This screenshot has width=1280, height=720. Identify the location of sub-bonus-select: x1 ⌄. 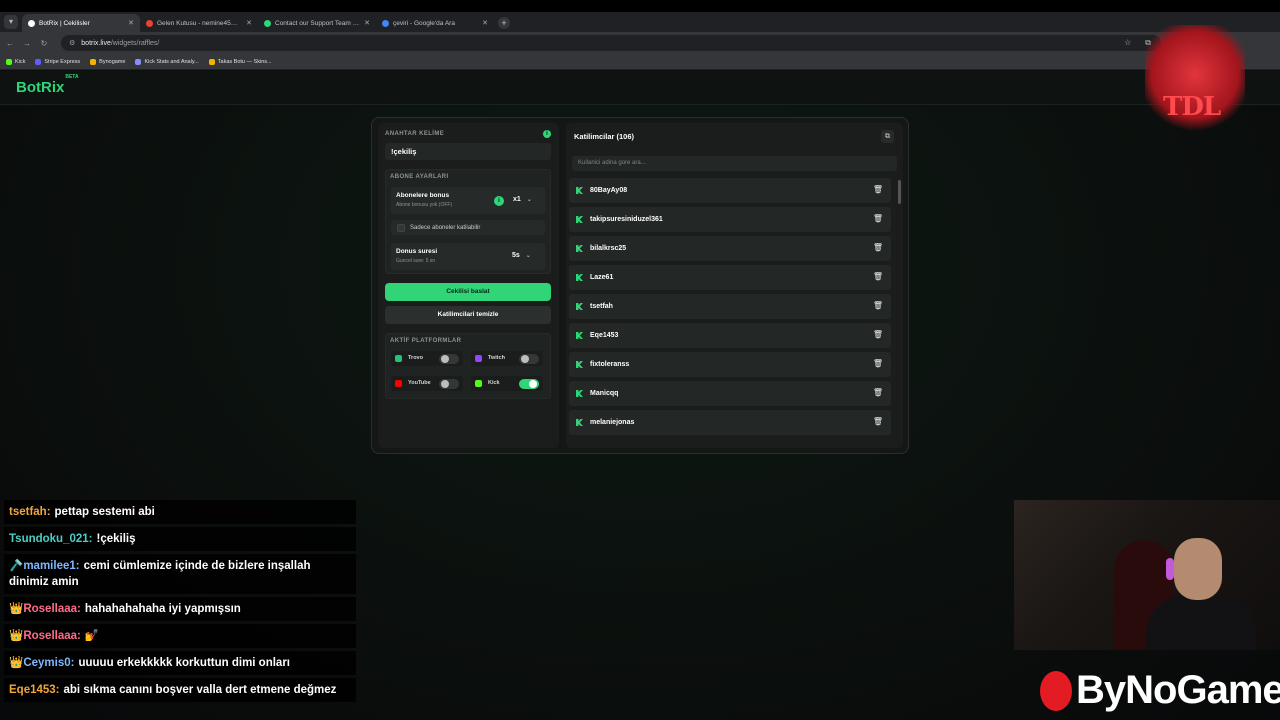
(522, 199).